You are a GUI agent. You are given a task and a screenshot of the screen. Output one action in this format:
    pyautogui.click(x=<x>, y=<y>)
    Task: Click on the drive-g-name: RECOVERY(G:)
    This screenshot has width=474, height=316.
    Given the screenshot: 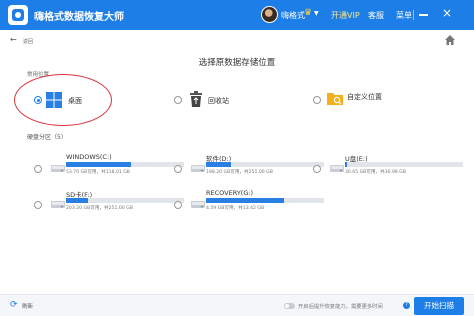 What is the action you would take?
    pyautogui.click(x=230, y=193)
    